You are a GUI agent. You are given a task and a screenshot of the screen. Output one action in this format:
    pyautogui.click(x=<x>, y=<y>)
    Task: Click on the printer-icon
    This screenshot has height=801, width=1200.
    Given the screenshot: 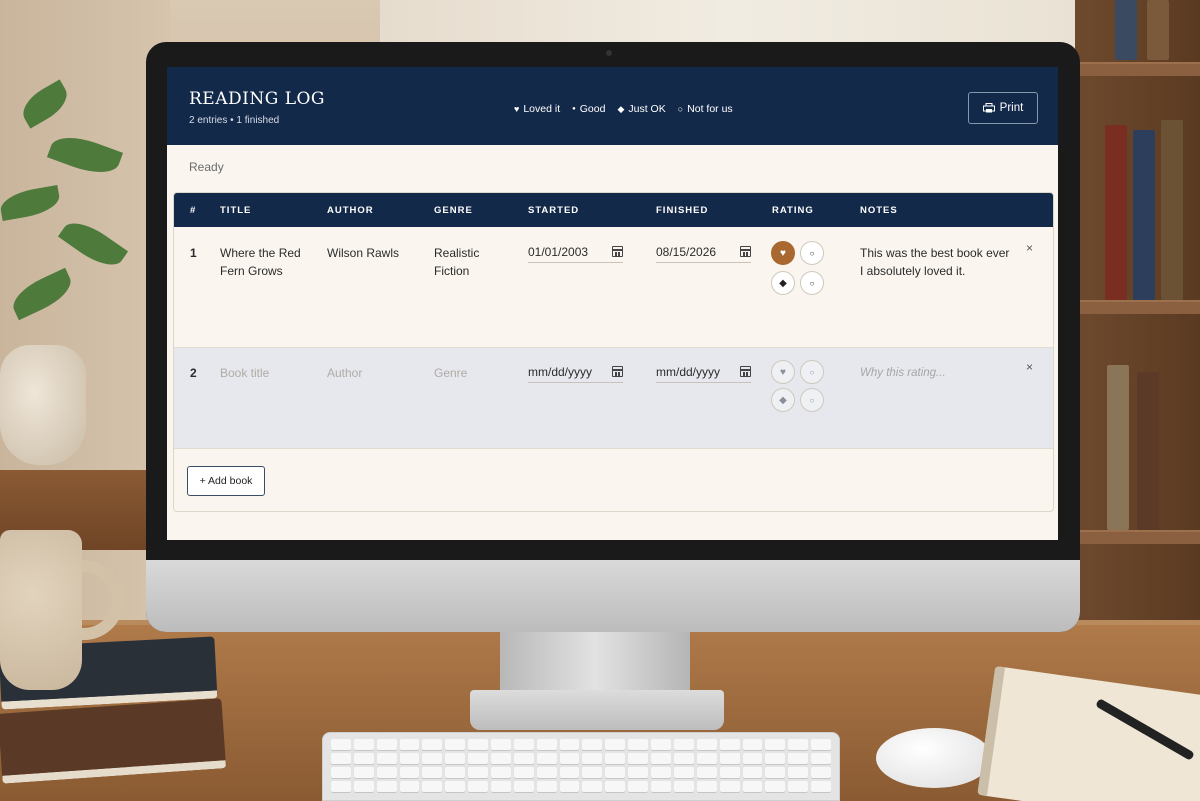 What is the action you would take?
    pyautogui.click(x=988, y=108)
    